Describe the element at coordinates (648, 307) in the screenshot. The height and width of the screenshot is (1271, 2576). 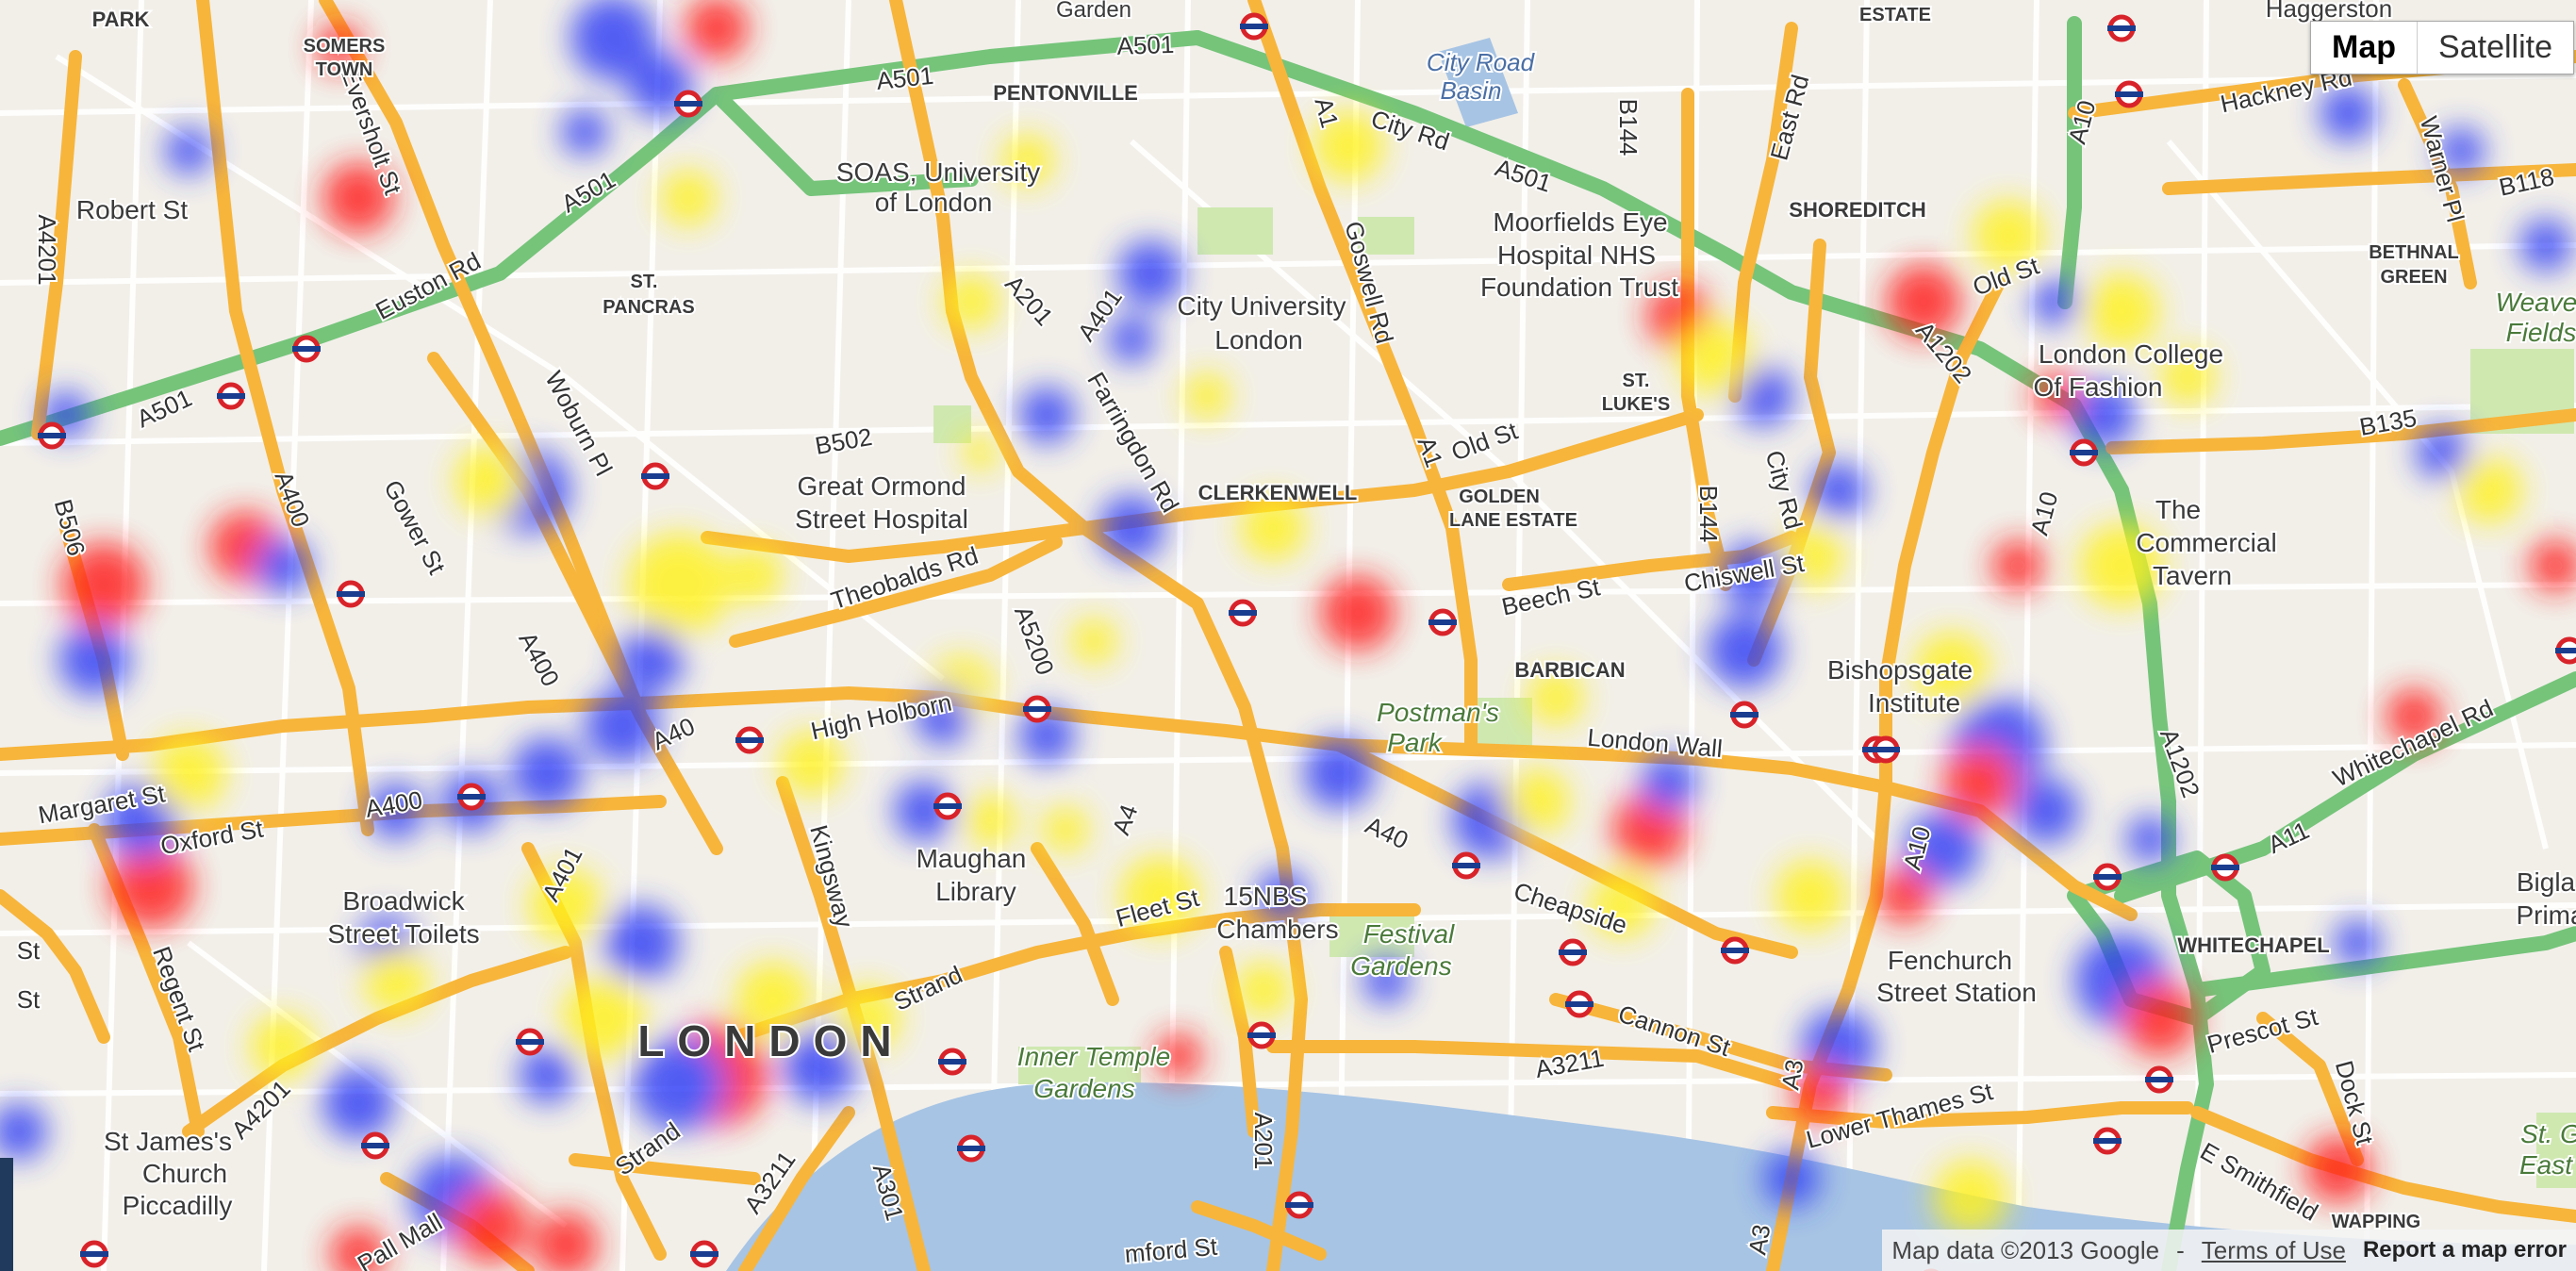
I see `place-label: PANCRAS` at that location.